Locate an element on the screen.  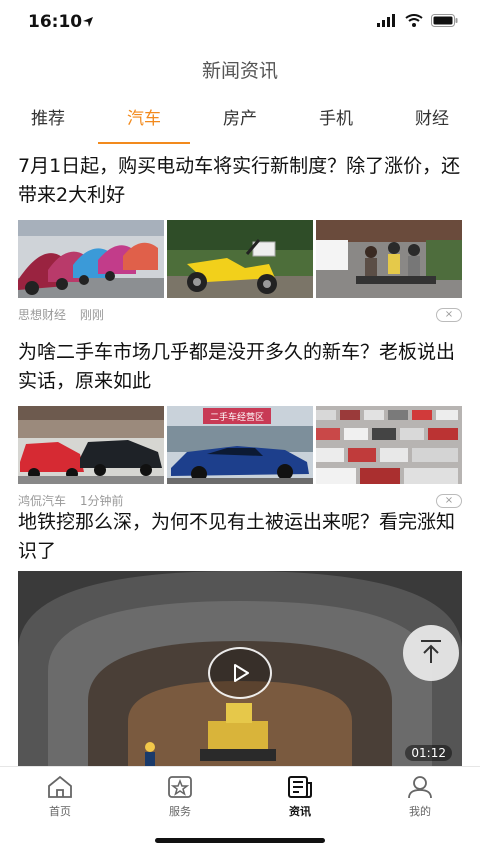
tabbar-item-home: 首页 is located at coordinates (60, 797).